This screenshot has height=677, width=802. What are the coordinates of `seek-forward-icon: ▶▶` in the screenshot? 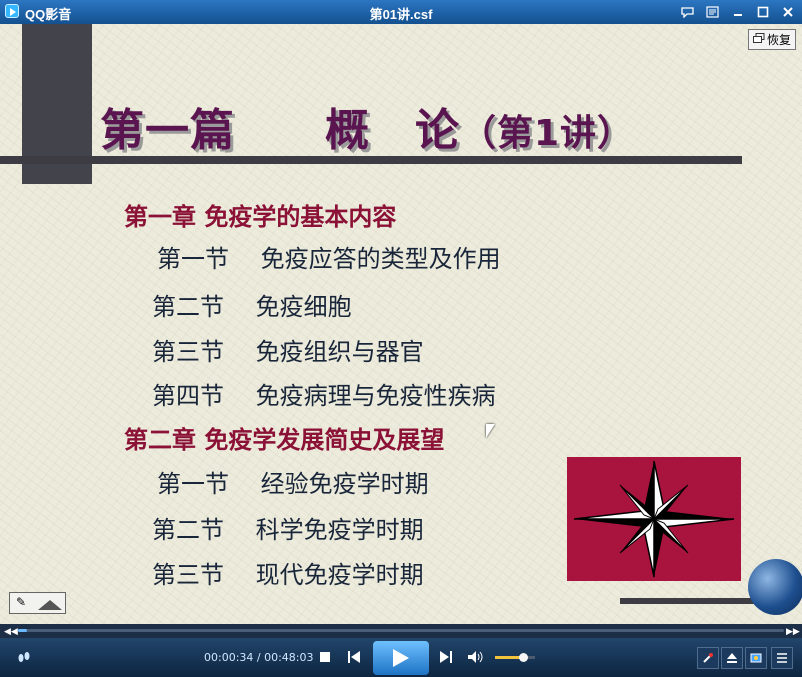 It's located at (793, 631).